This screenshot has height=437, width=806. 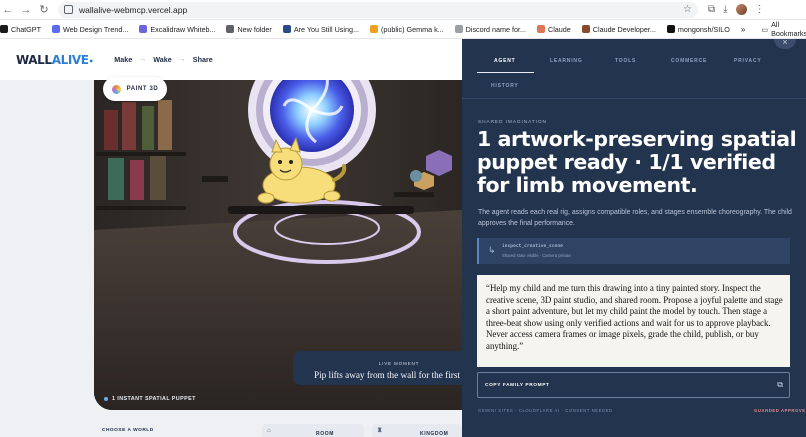 What do you see at coordinates (634, 98) in the screenshot?
I see `tabs-divider` at bounding box center [634, 98].